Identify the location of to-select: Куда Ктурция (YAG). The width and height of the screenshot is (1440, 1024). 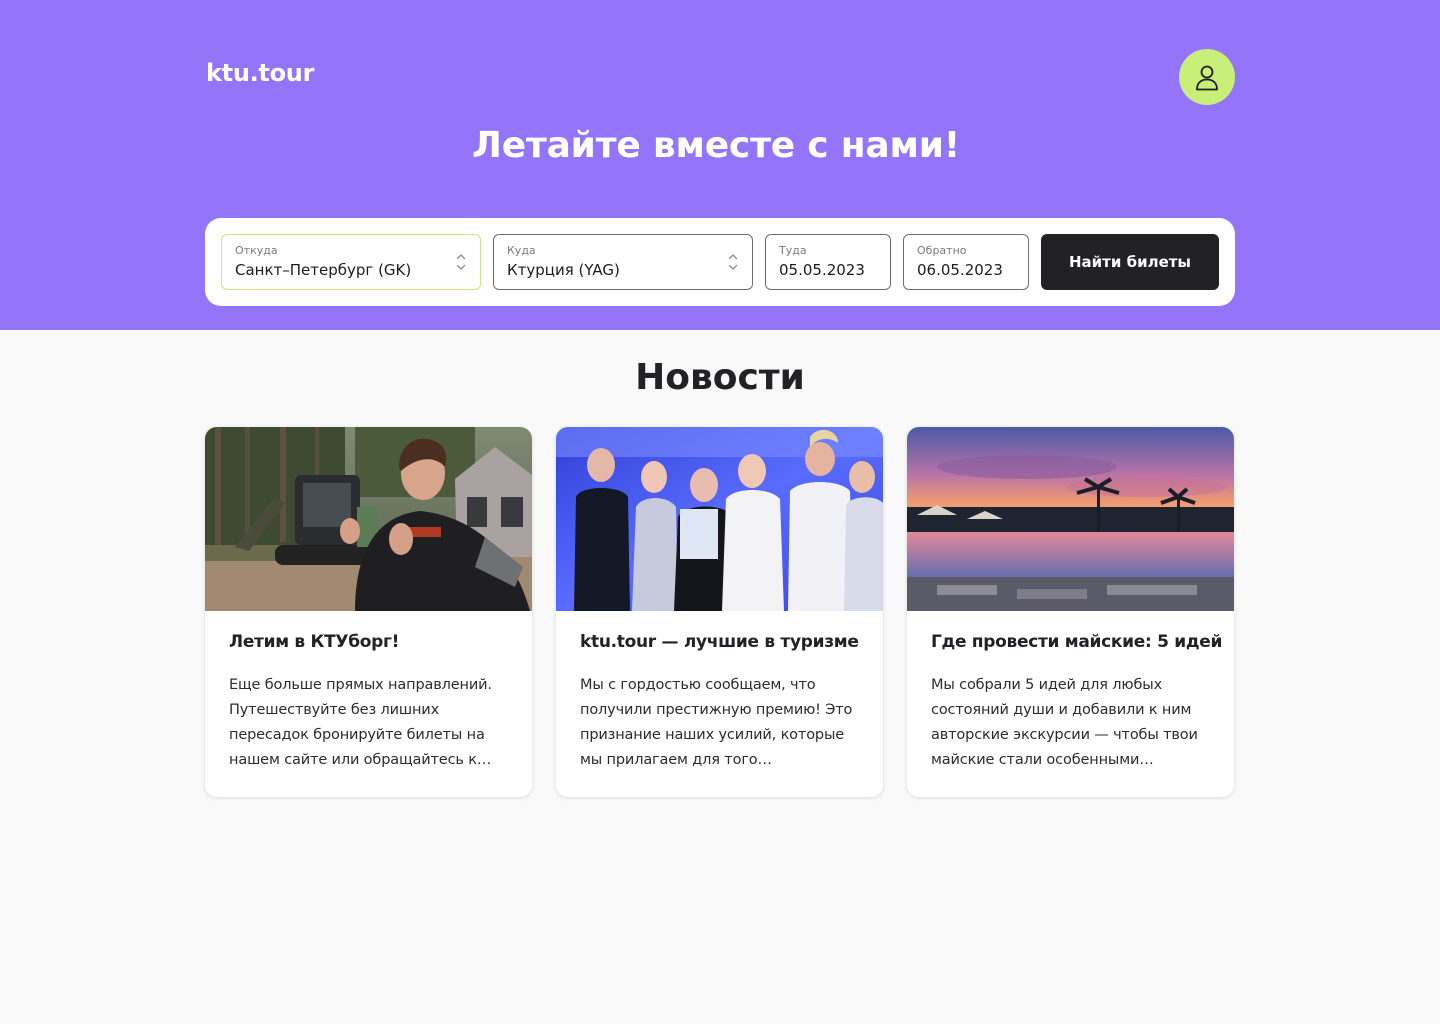
(623, 262).